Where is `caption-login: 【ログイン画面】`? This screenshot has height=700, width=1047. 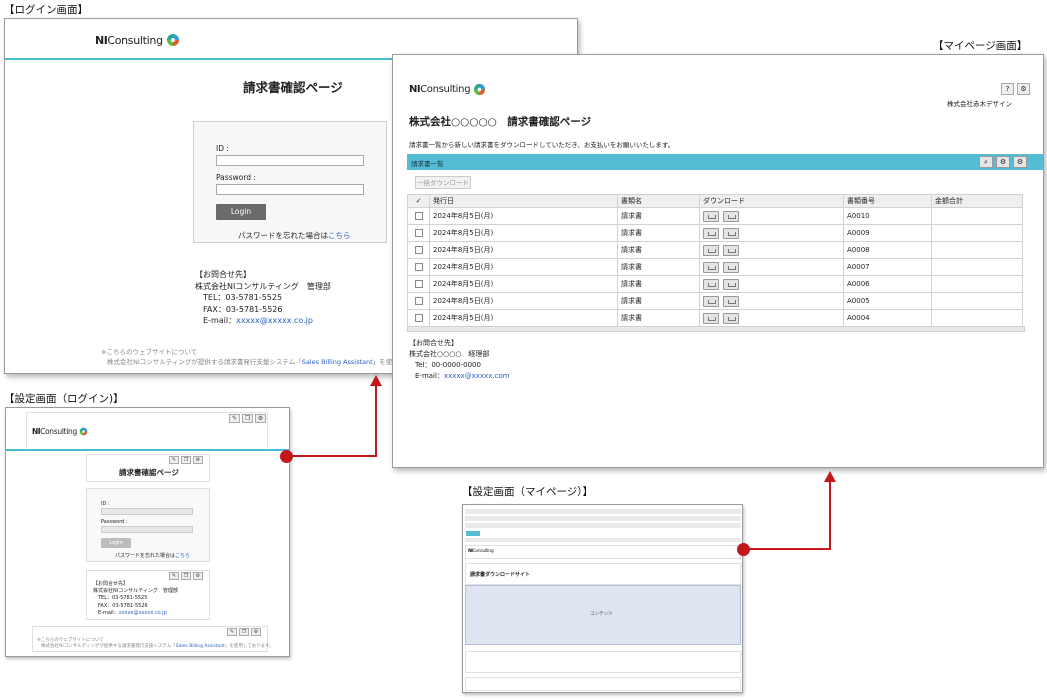
caption-login: 【ログイン画面】 is located at coordinates (46, 10).